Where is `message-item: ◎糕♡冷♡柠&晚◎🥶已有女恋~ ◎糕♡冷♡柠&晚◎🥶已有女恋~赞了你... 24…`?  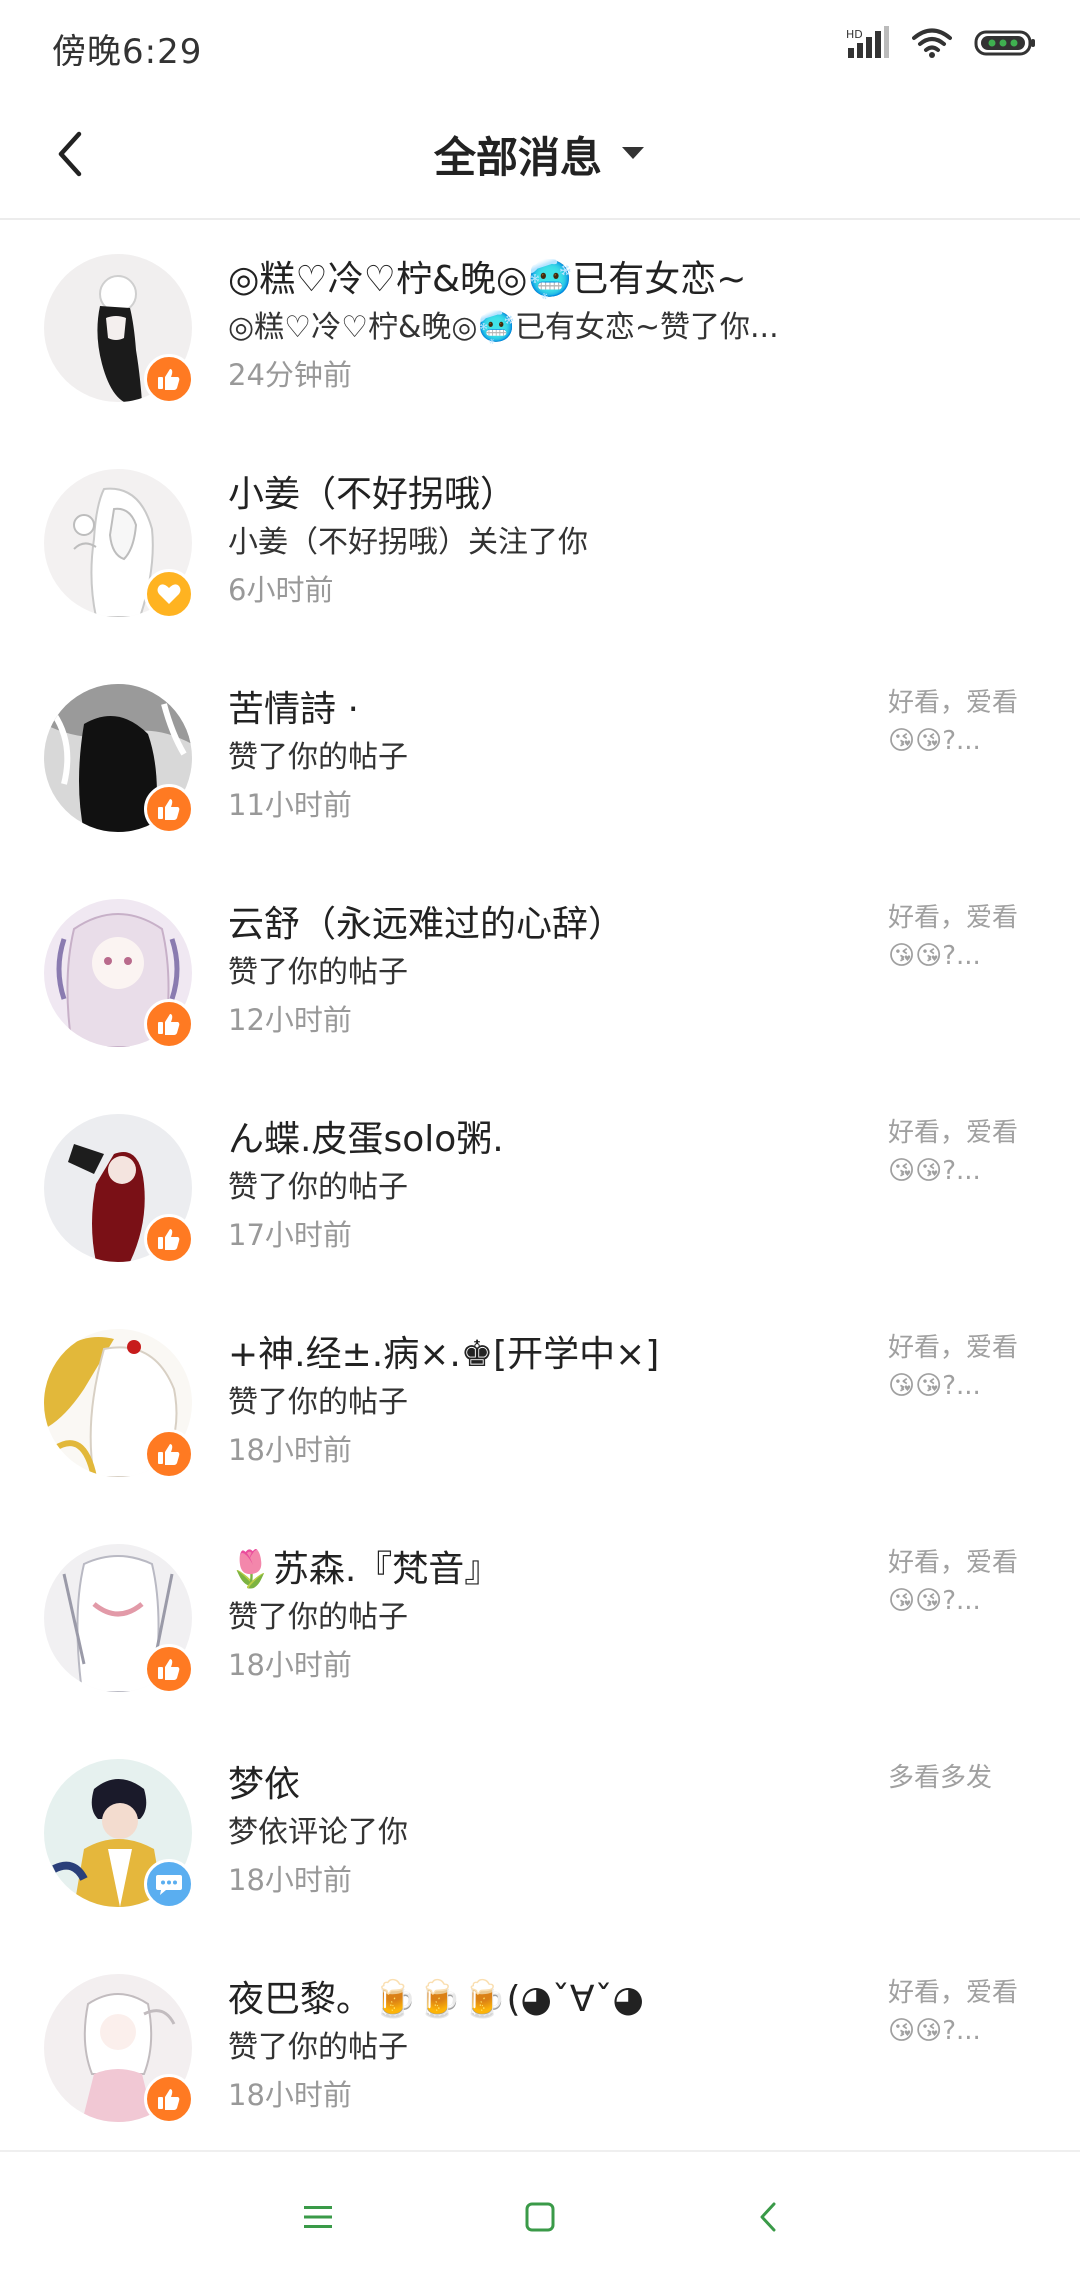
message-item: ◎糕♡冷♡柠&晚◎🥶已有女恋~ ◎糕♡冷♡柠&晚◎🥶已有女恋~赞了你... 24… is located at coordinates (540, 327).